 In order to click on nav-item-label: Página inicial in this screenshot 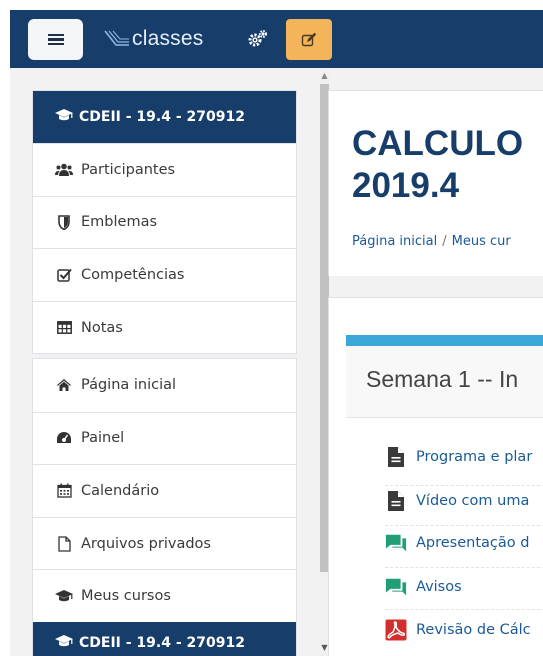, I will do `click(129, 385)`.